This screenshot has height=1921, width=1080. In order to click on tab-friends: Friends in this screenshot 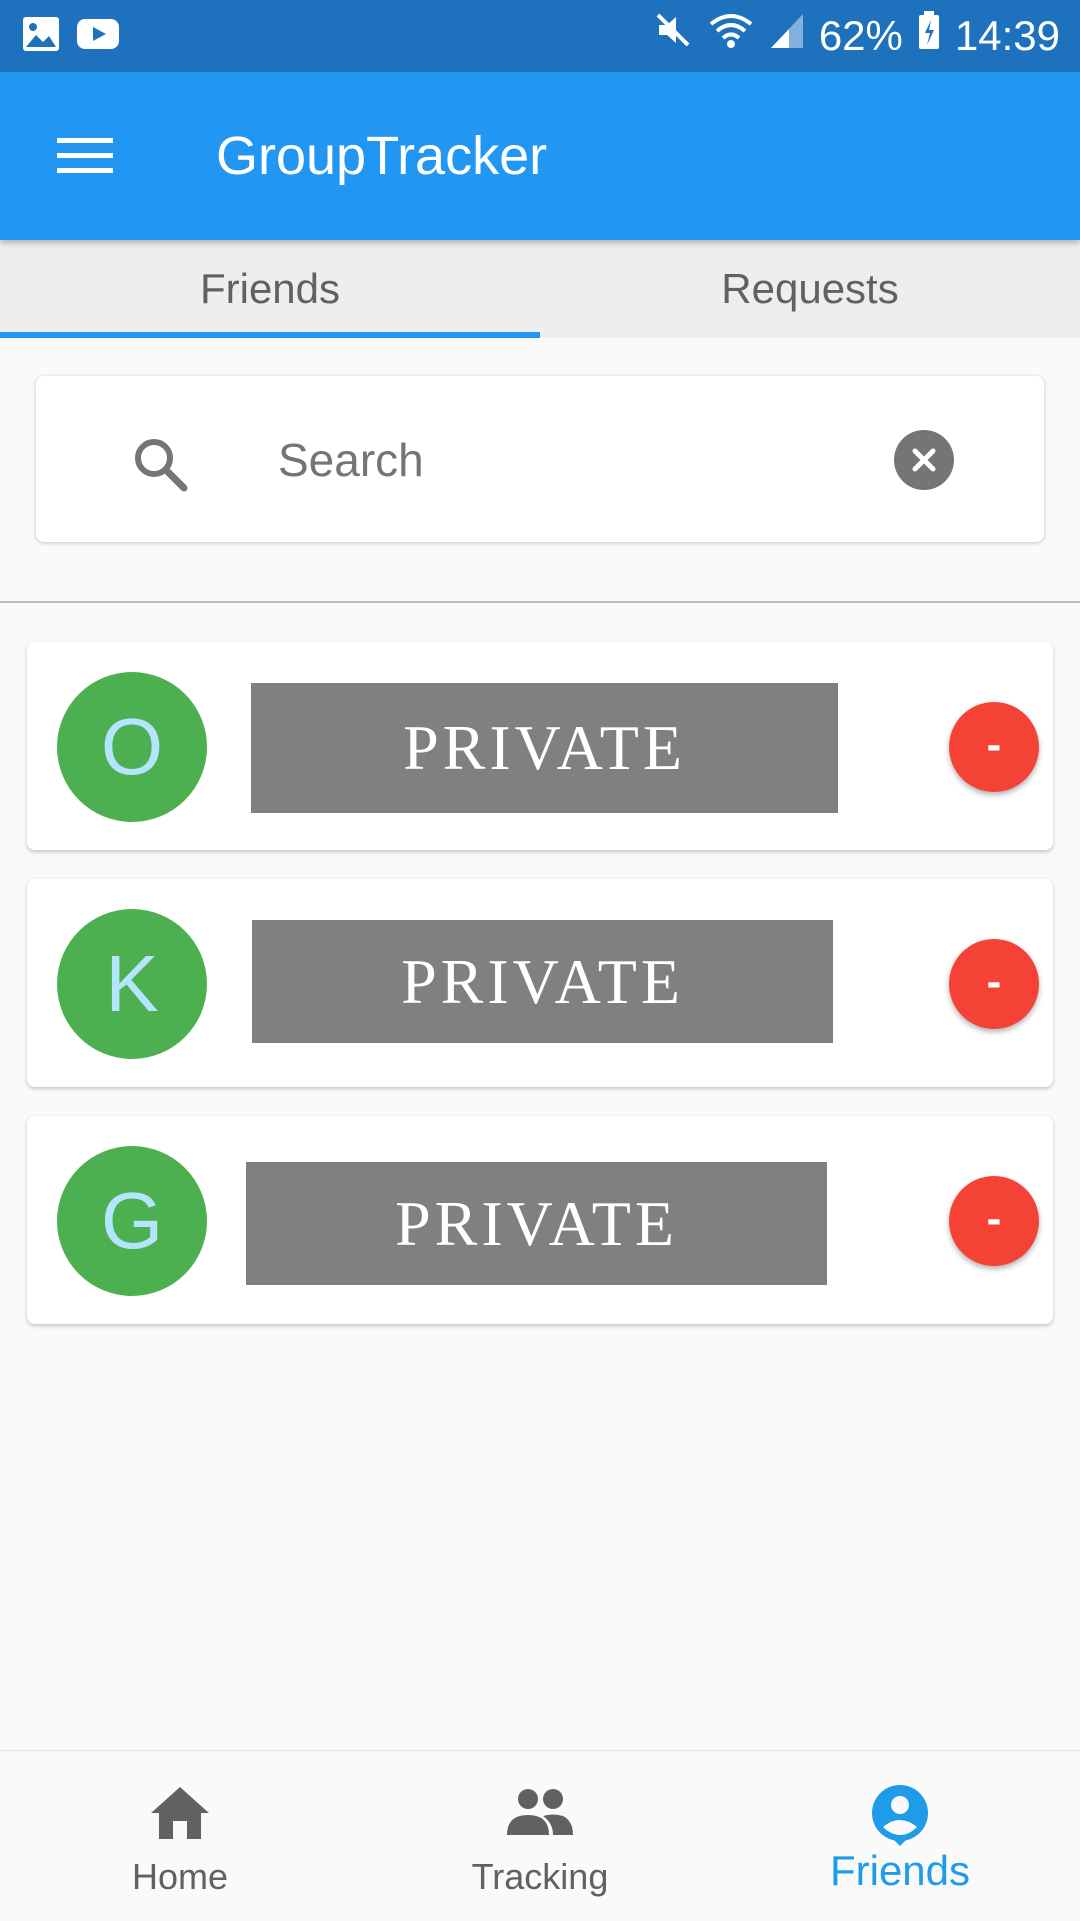, I will do `click(270, 289)`.